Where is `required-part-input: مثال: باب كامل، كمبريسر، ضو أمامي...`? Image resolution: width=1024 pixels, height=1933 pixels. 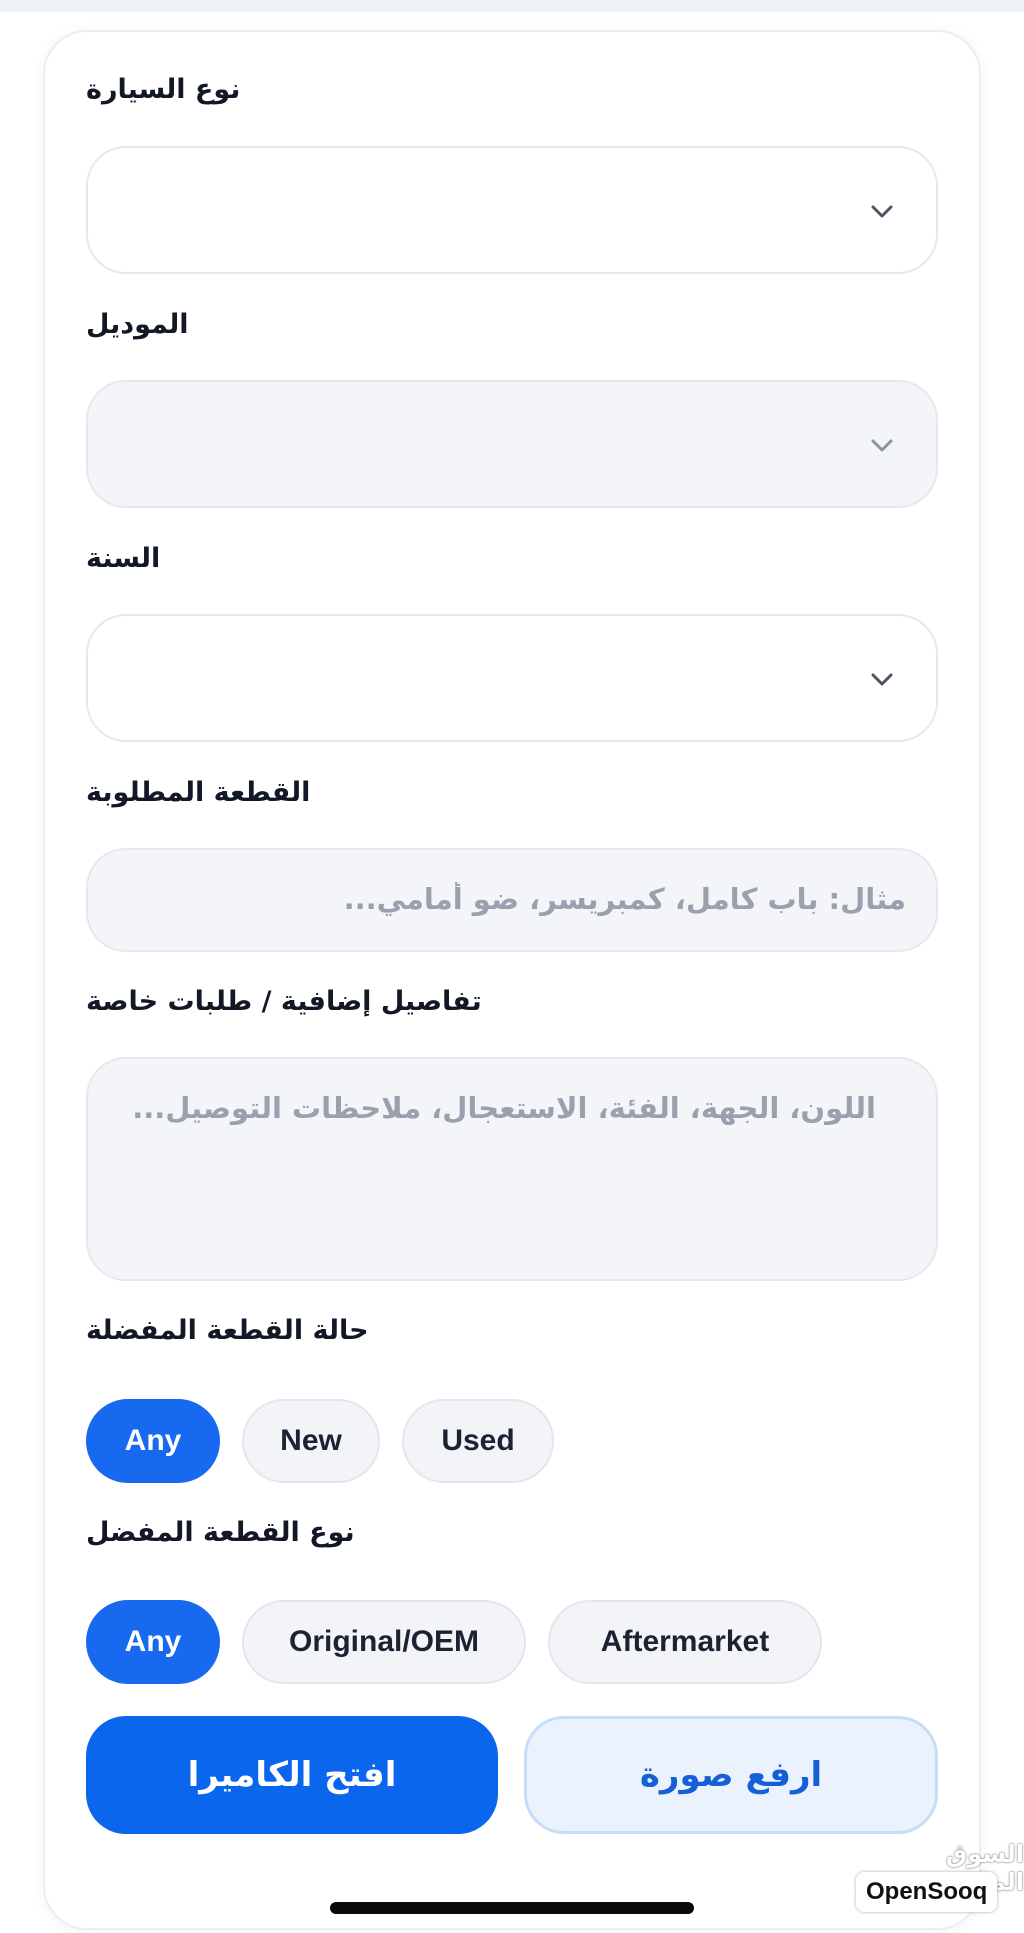
required-part-input: مثال: باب كامل، كمبريسر، ضو أمامي... is located at coordinates (512, 900).